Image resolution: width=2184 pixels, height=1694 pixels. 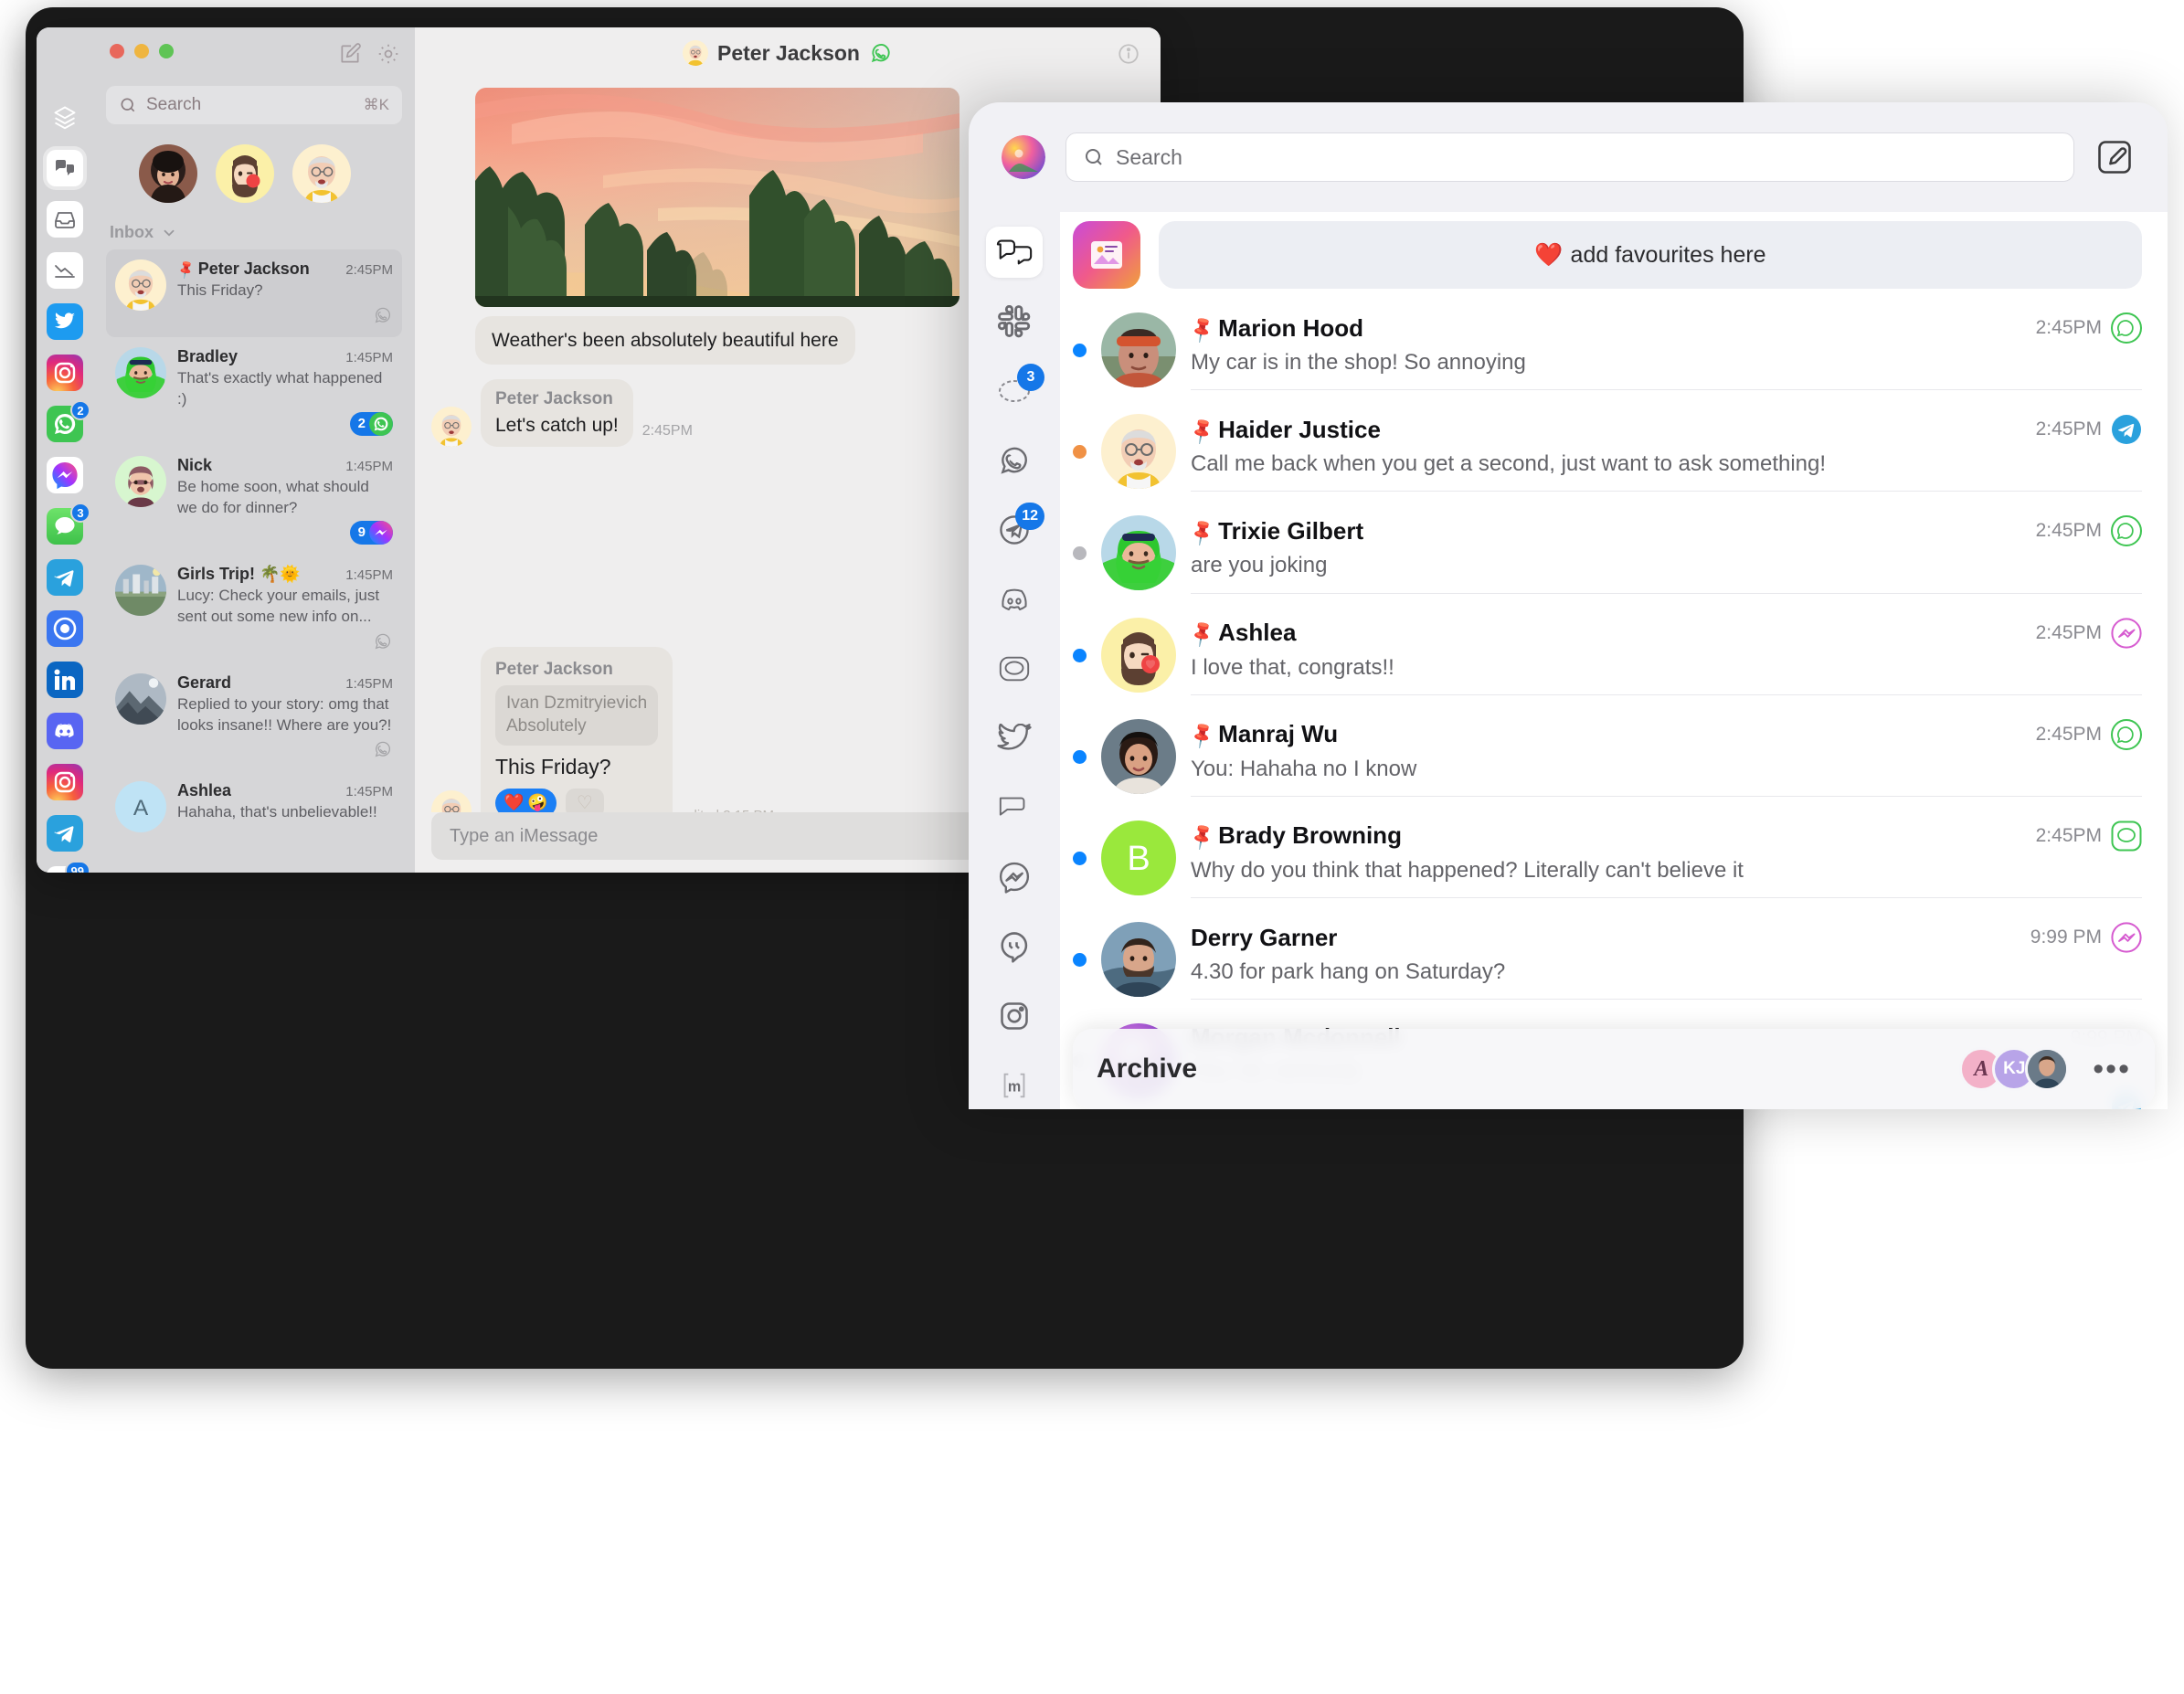 What do you see at coordinates (65, 680) in the screenshot?
I see `sidebar-item-linkedin` at bounding box center [65, 680].